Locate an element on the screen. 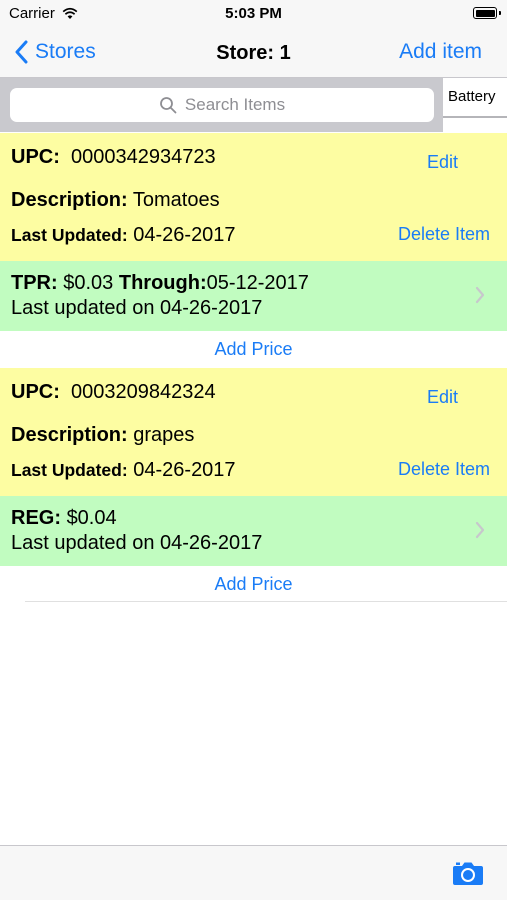 This screenshot has width=507, height=900. add-item-button: Add item is located at coordinates (440, 52).